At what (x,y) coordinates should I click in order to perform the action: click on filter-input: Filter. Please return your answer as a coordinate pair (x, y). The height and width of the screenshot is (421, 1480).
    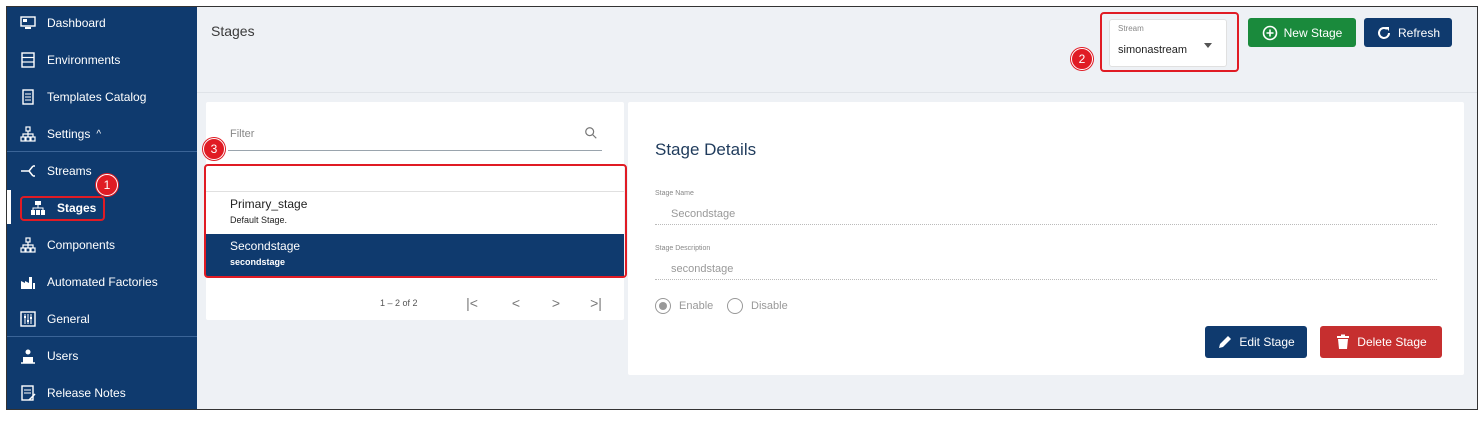
    Looking at the image, I should click on (242, 134).